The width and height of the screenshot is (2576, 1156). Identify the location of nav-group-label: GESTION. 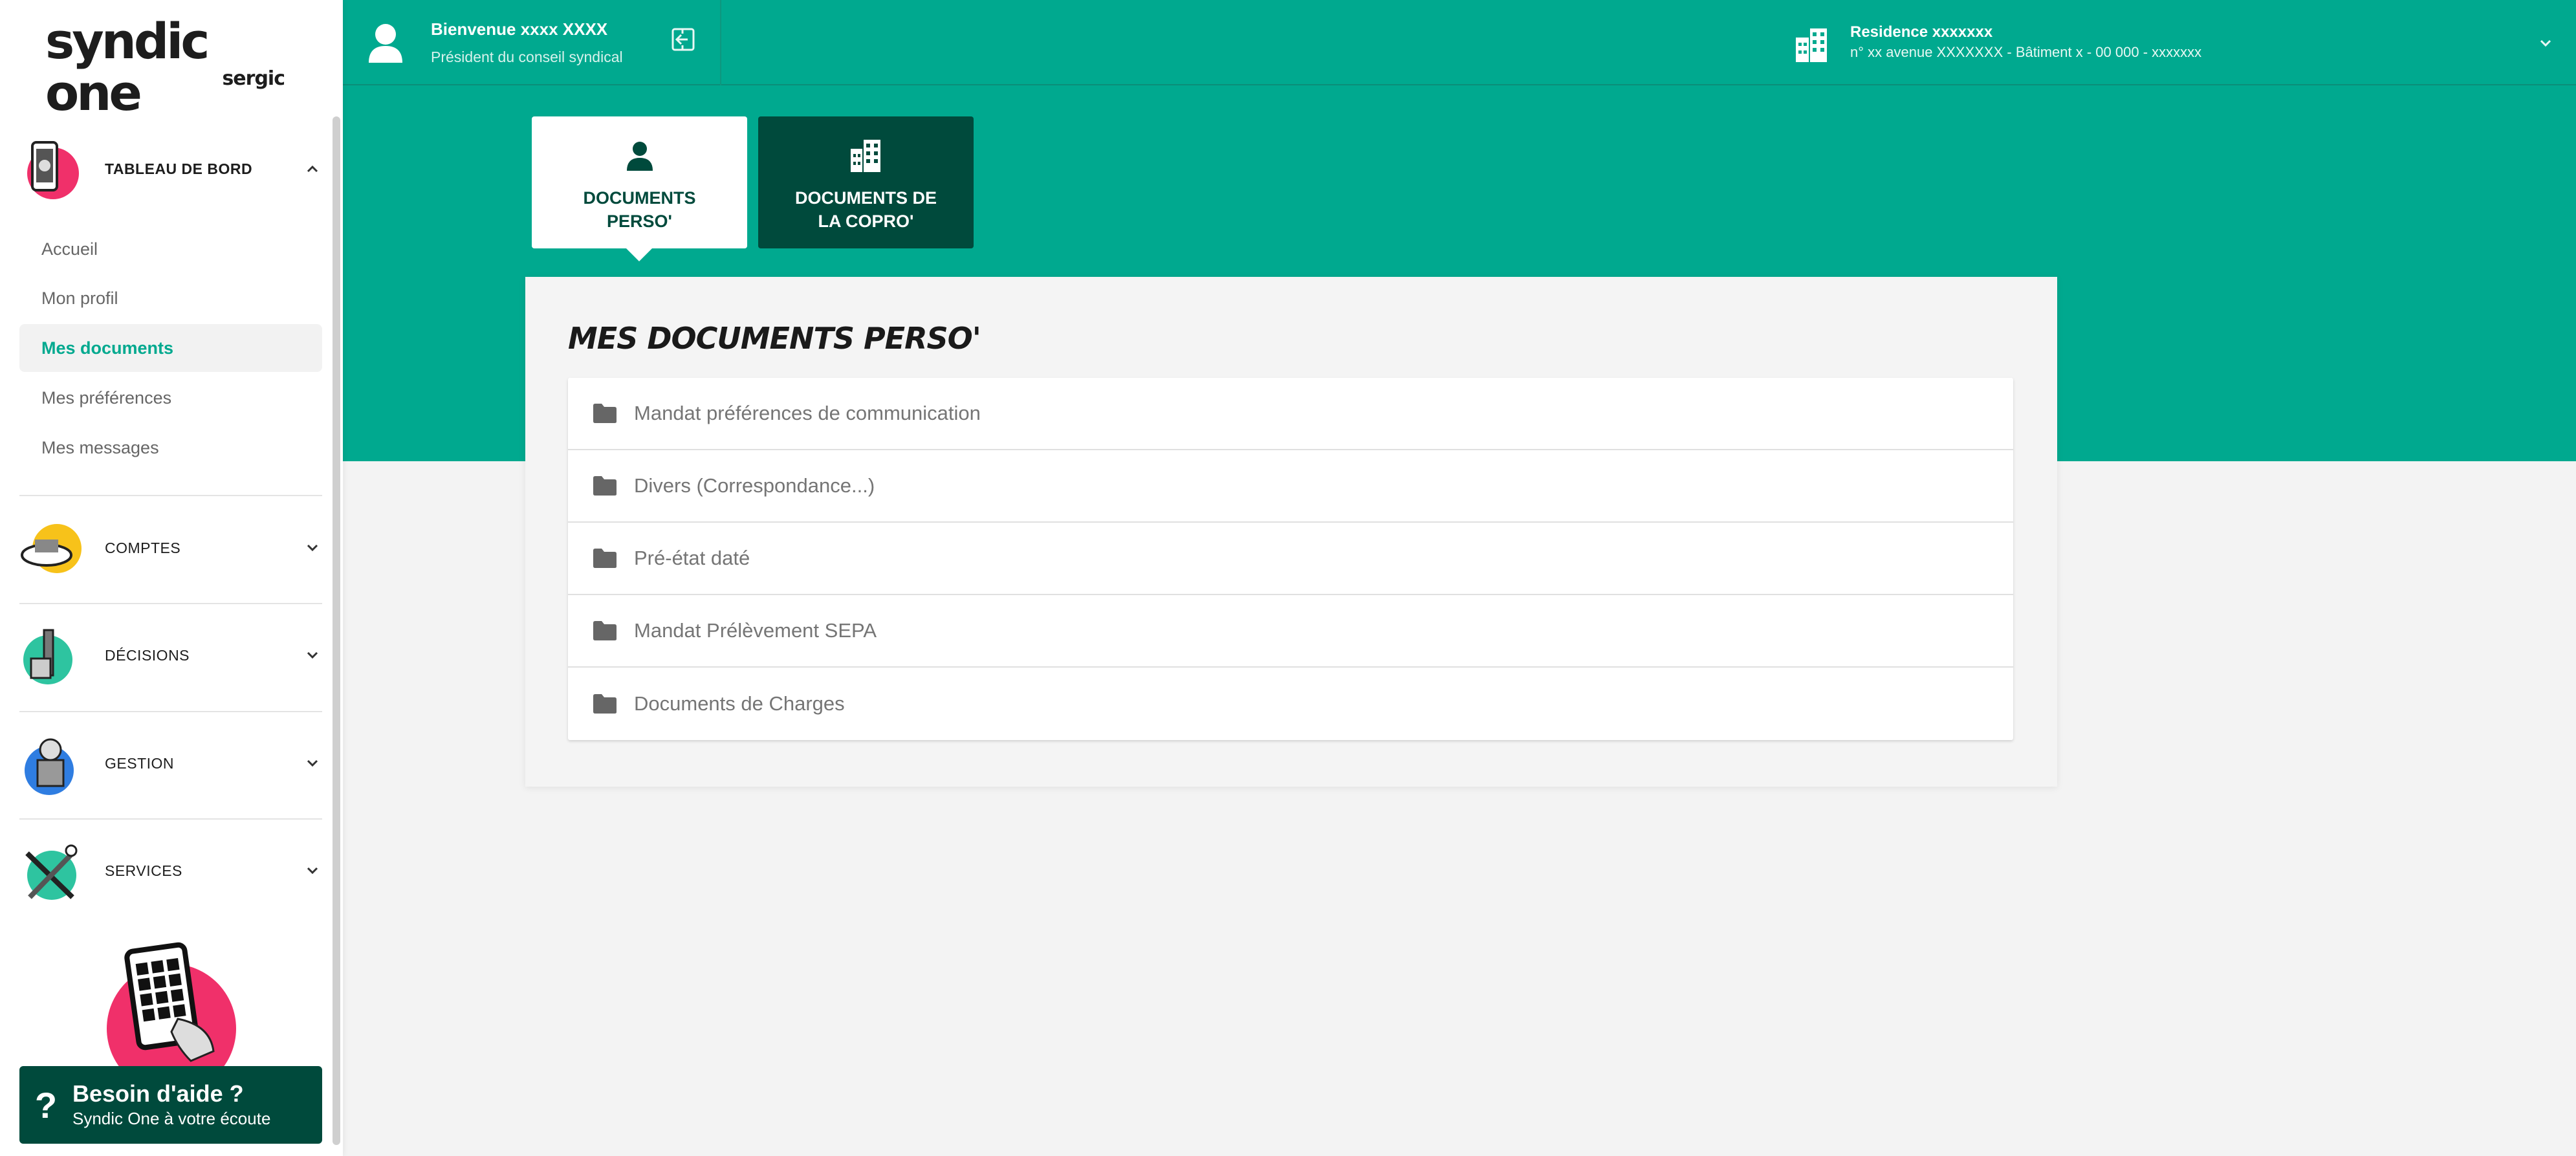
(140, 763).